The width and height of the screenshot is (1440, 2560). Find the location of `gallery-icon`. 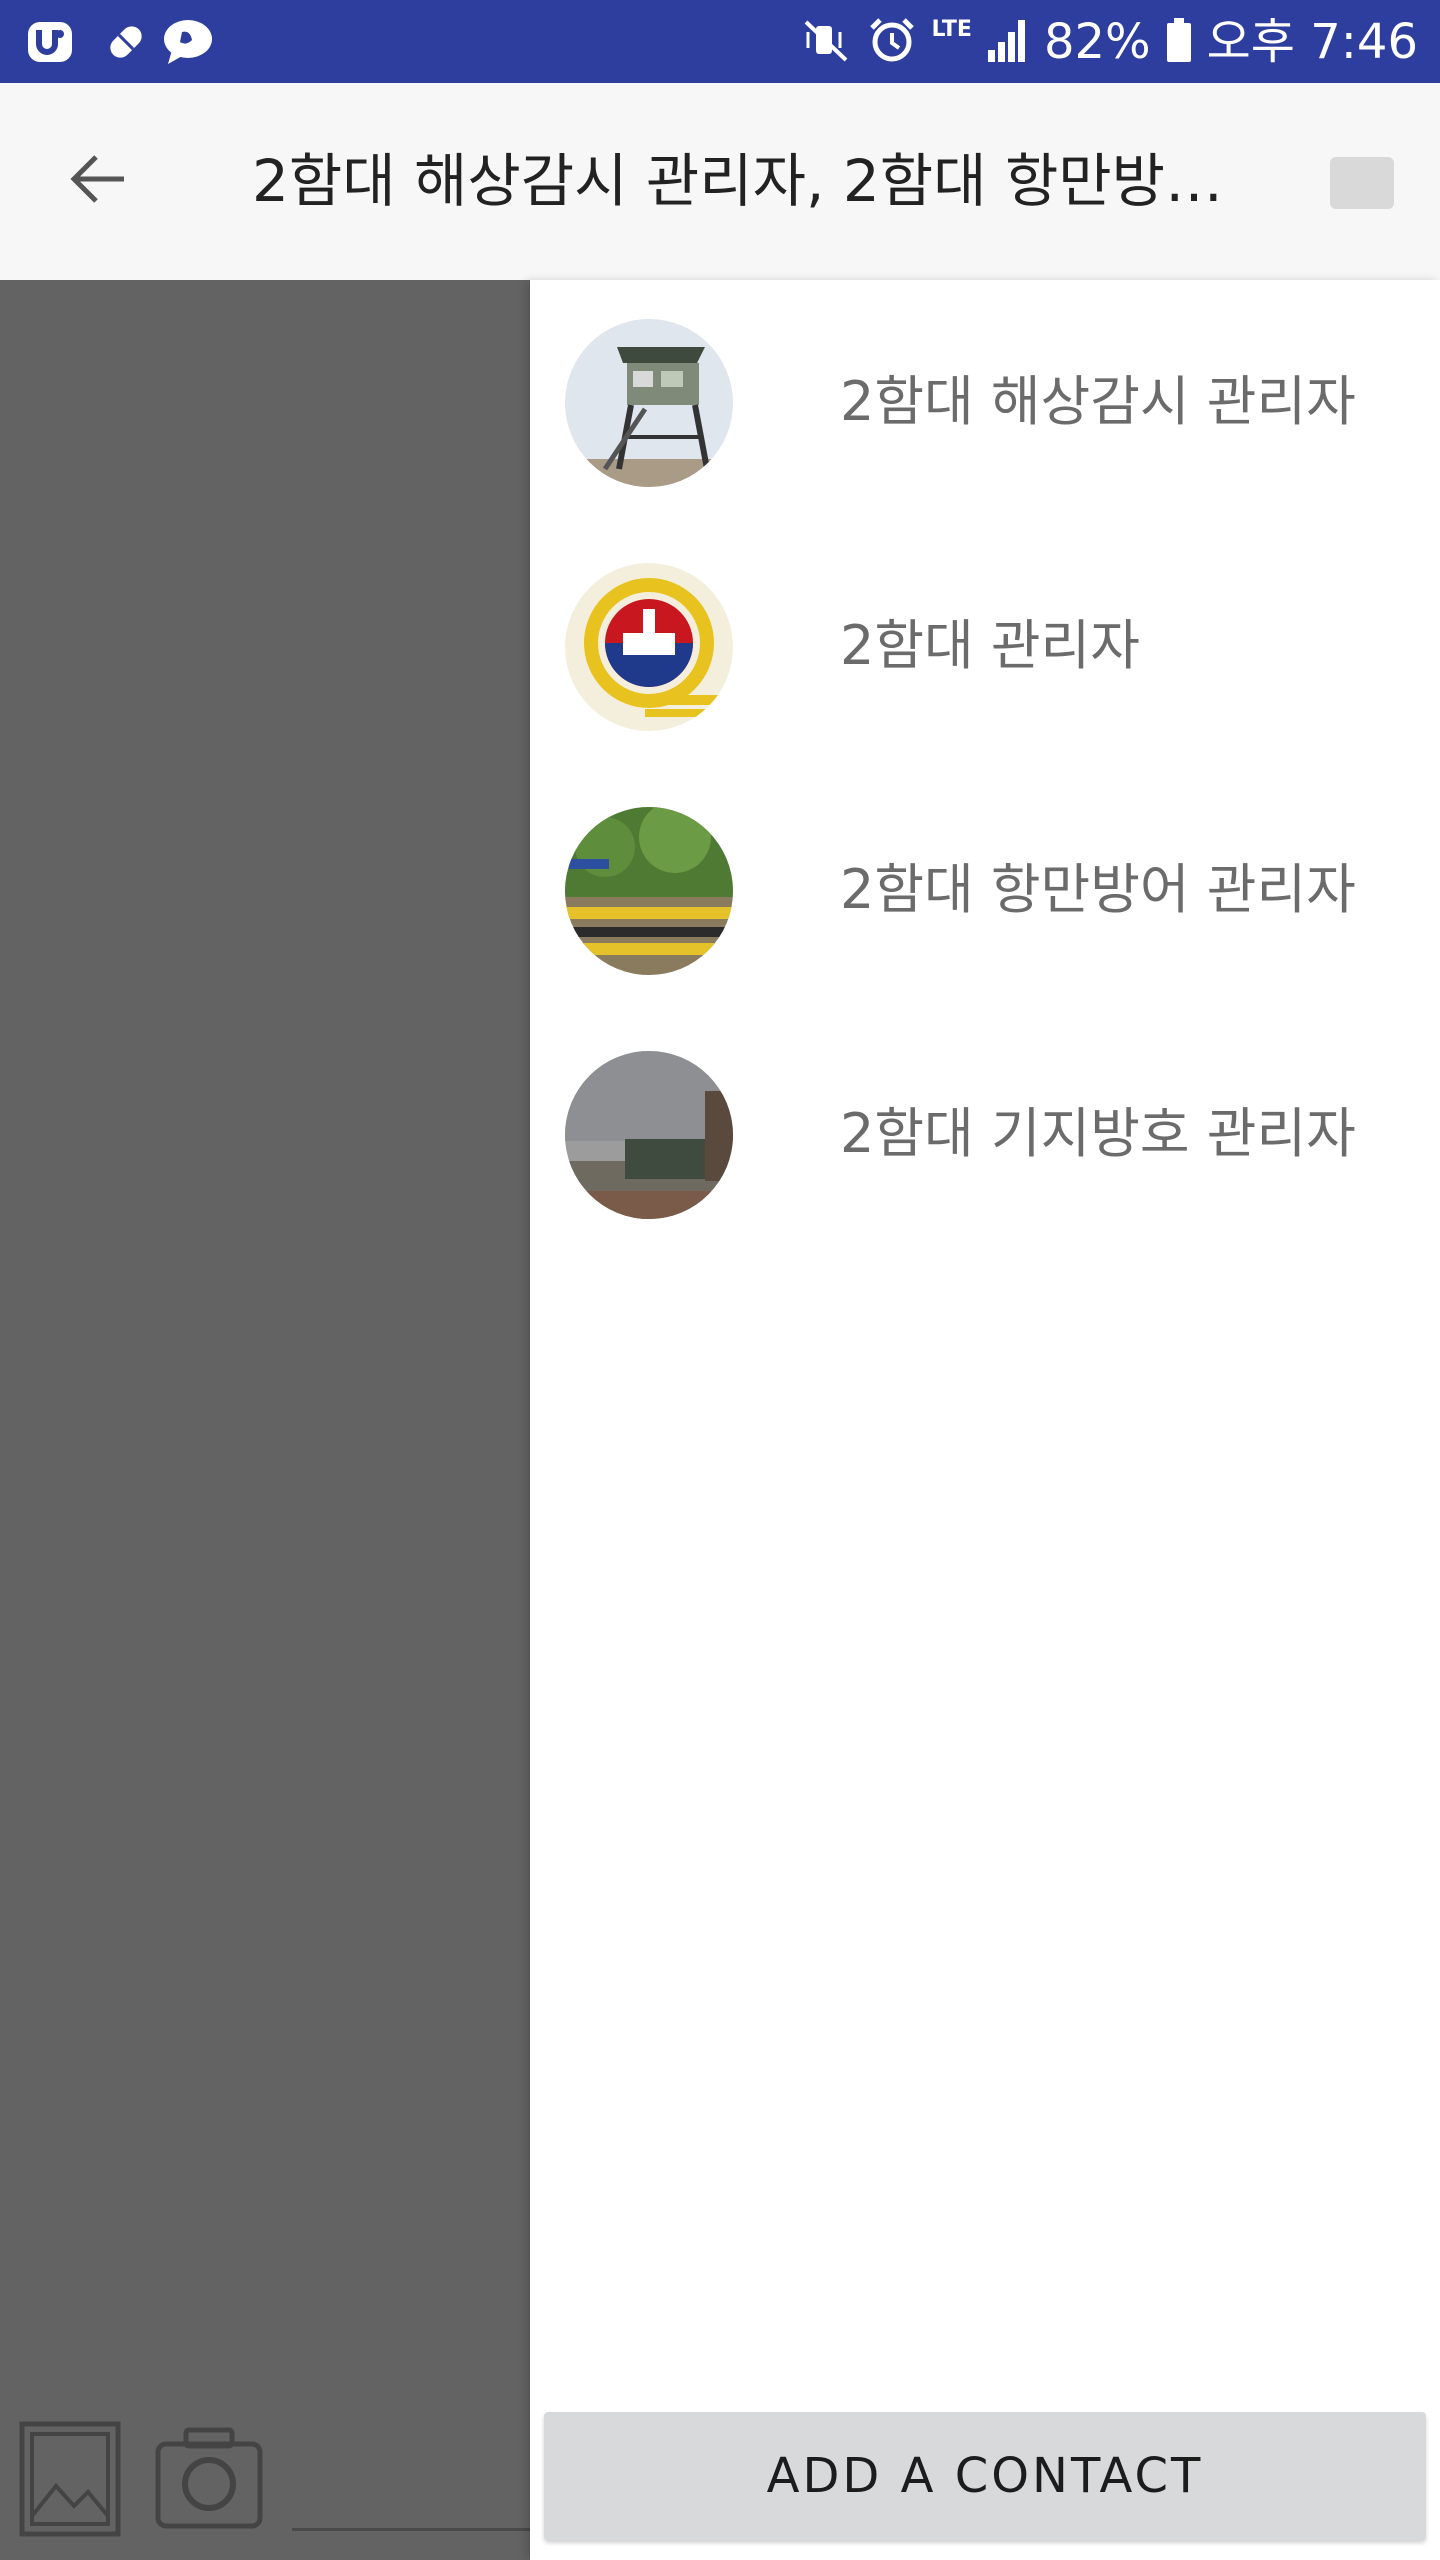

gallery-icon is located at coordinates (70, 2481).